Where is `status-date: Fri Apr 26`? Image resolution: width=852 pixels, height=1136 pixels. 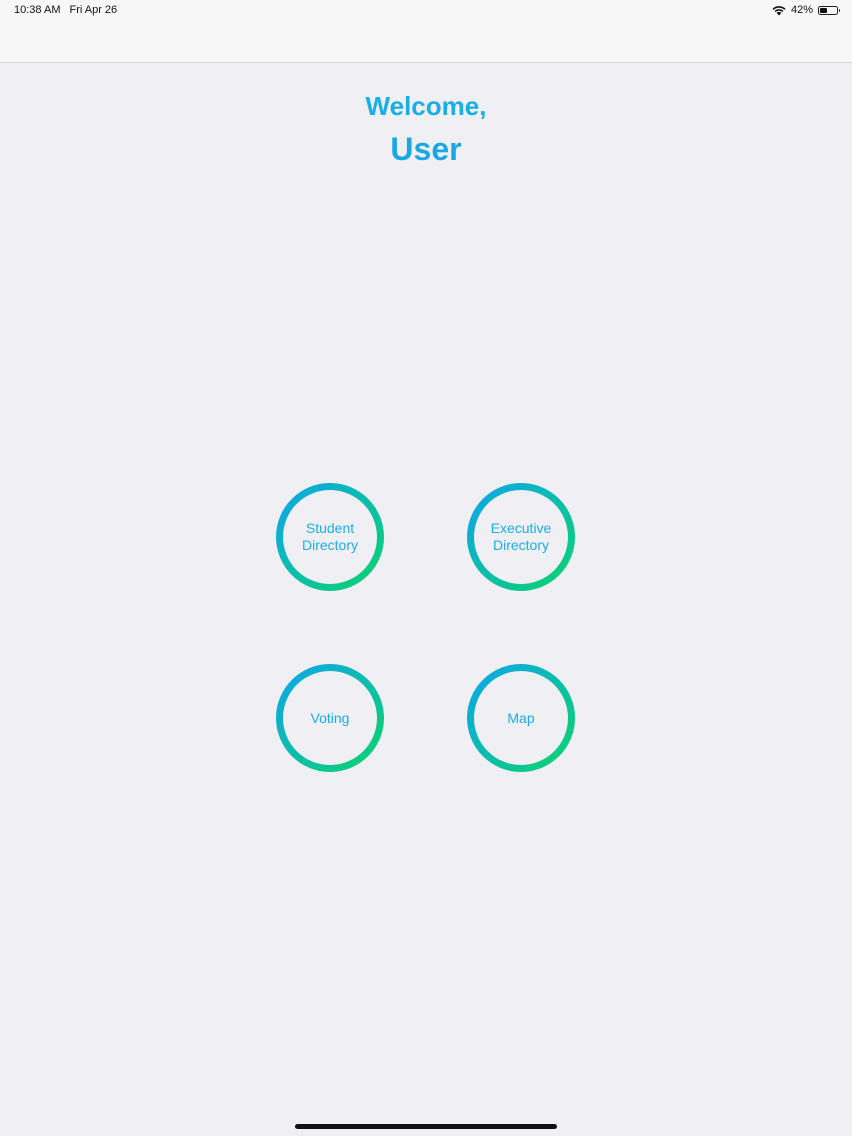 status-date: Fri Apr 26 is located at coordinates (93, 10).